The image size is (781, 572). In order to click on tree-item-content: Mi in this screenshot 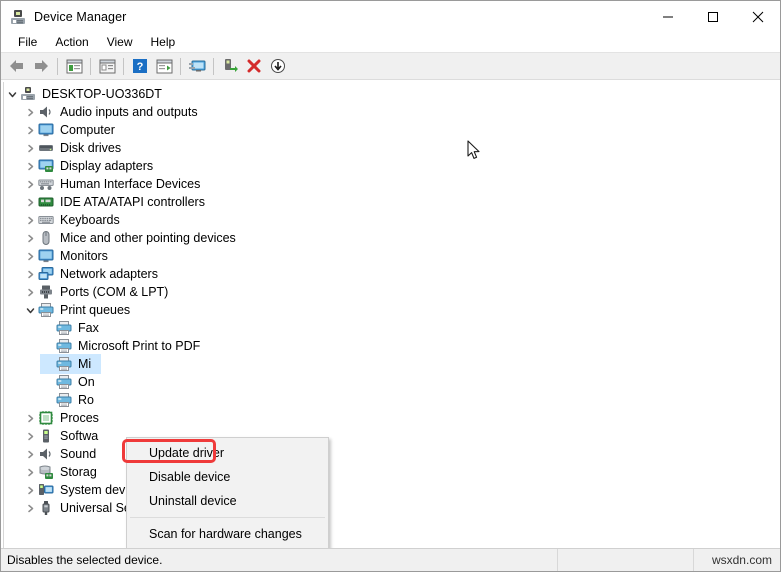, I will do `click(71, 364)`.